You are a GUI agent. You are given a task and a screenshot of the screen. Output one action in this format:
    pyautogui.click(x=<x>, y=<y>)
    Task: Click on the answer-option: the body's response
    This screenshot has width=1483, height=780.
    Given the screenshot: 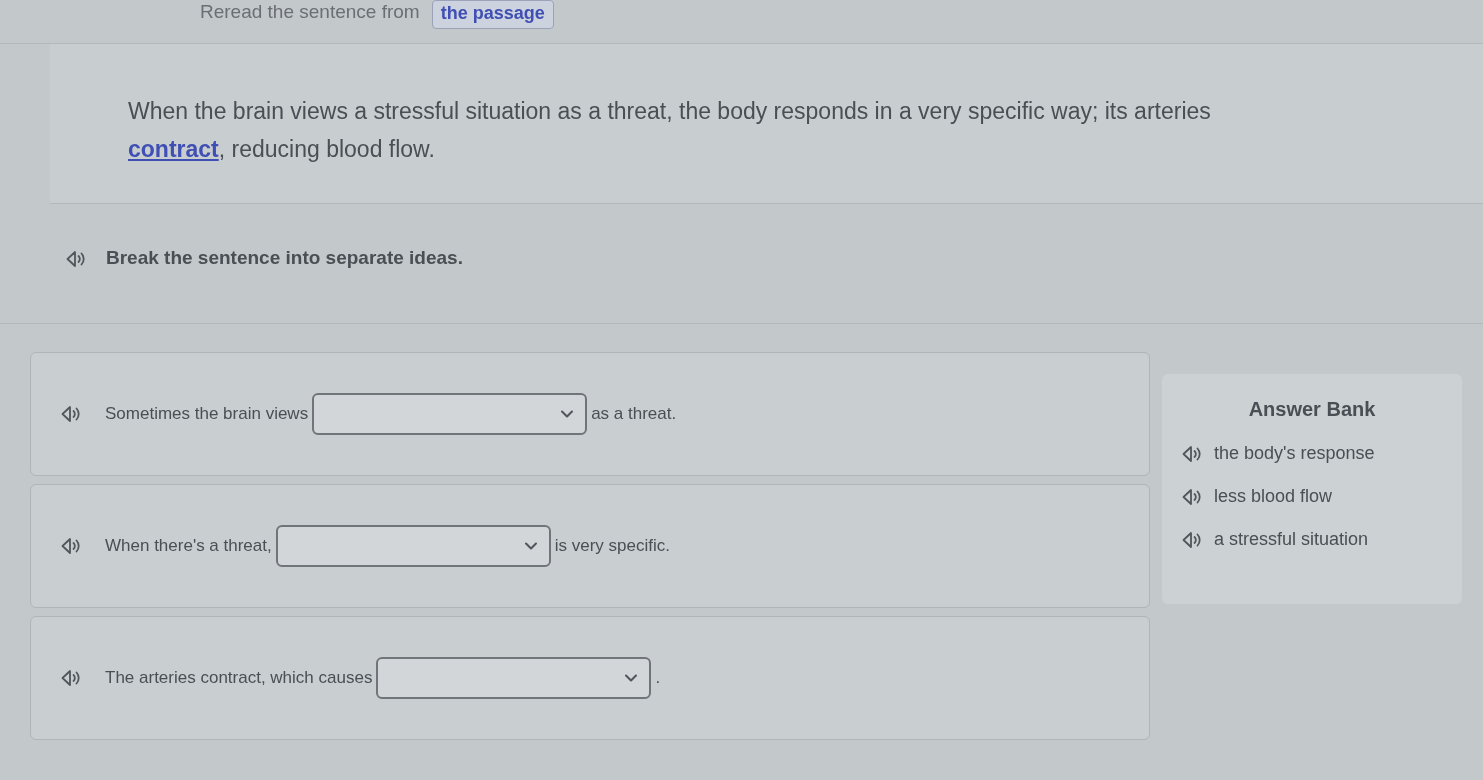 What is the action you would take?
    pyautogui.click(x=1294, y=453)
    